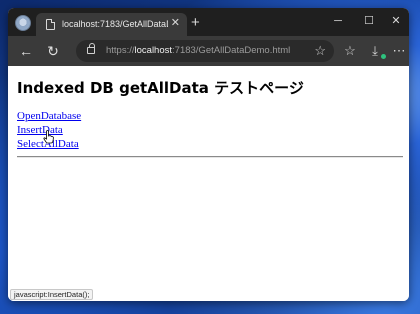 This screenshot has height=314, width=420. What do you see at coordinates (115, 24) in the screenshot?
I see `tab-title: localhost:7183/GetAllDataDemo.h` at bounding box center [115, 24].